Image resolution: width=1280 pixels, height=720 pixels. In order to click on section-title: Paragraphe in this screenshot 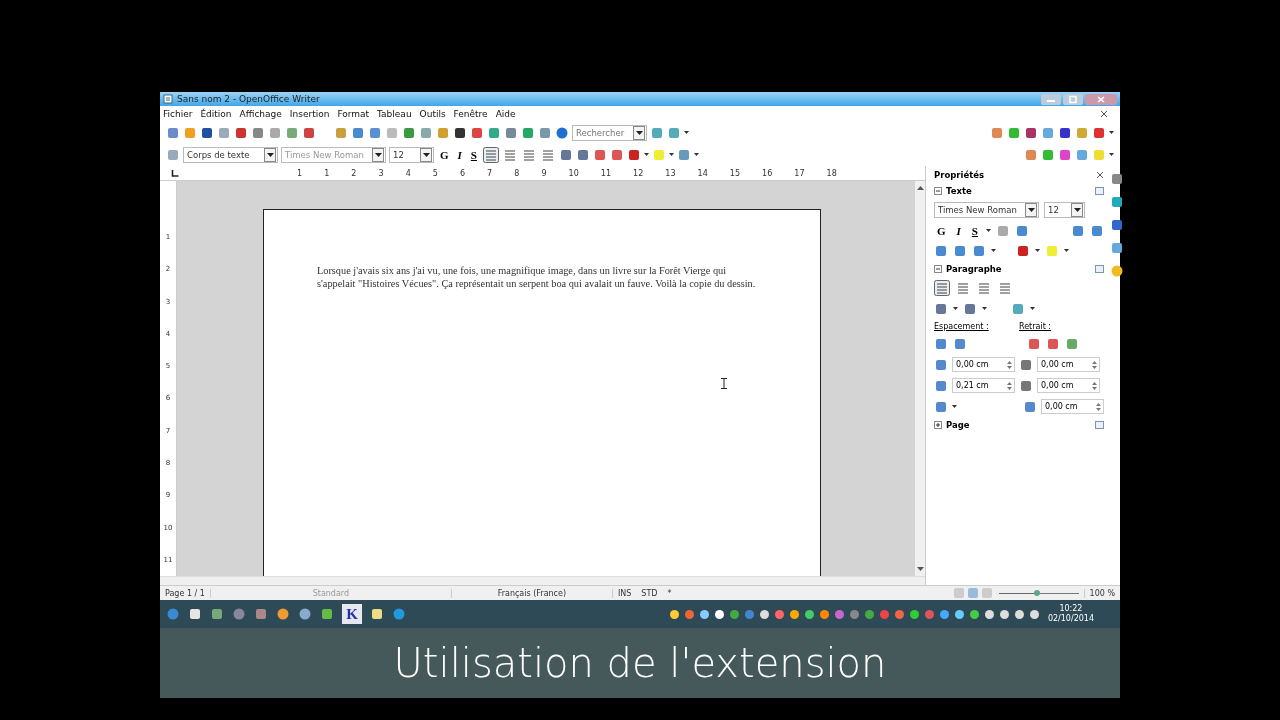, I will do `click(974, 269)`.